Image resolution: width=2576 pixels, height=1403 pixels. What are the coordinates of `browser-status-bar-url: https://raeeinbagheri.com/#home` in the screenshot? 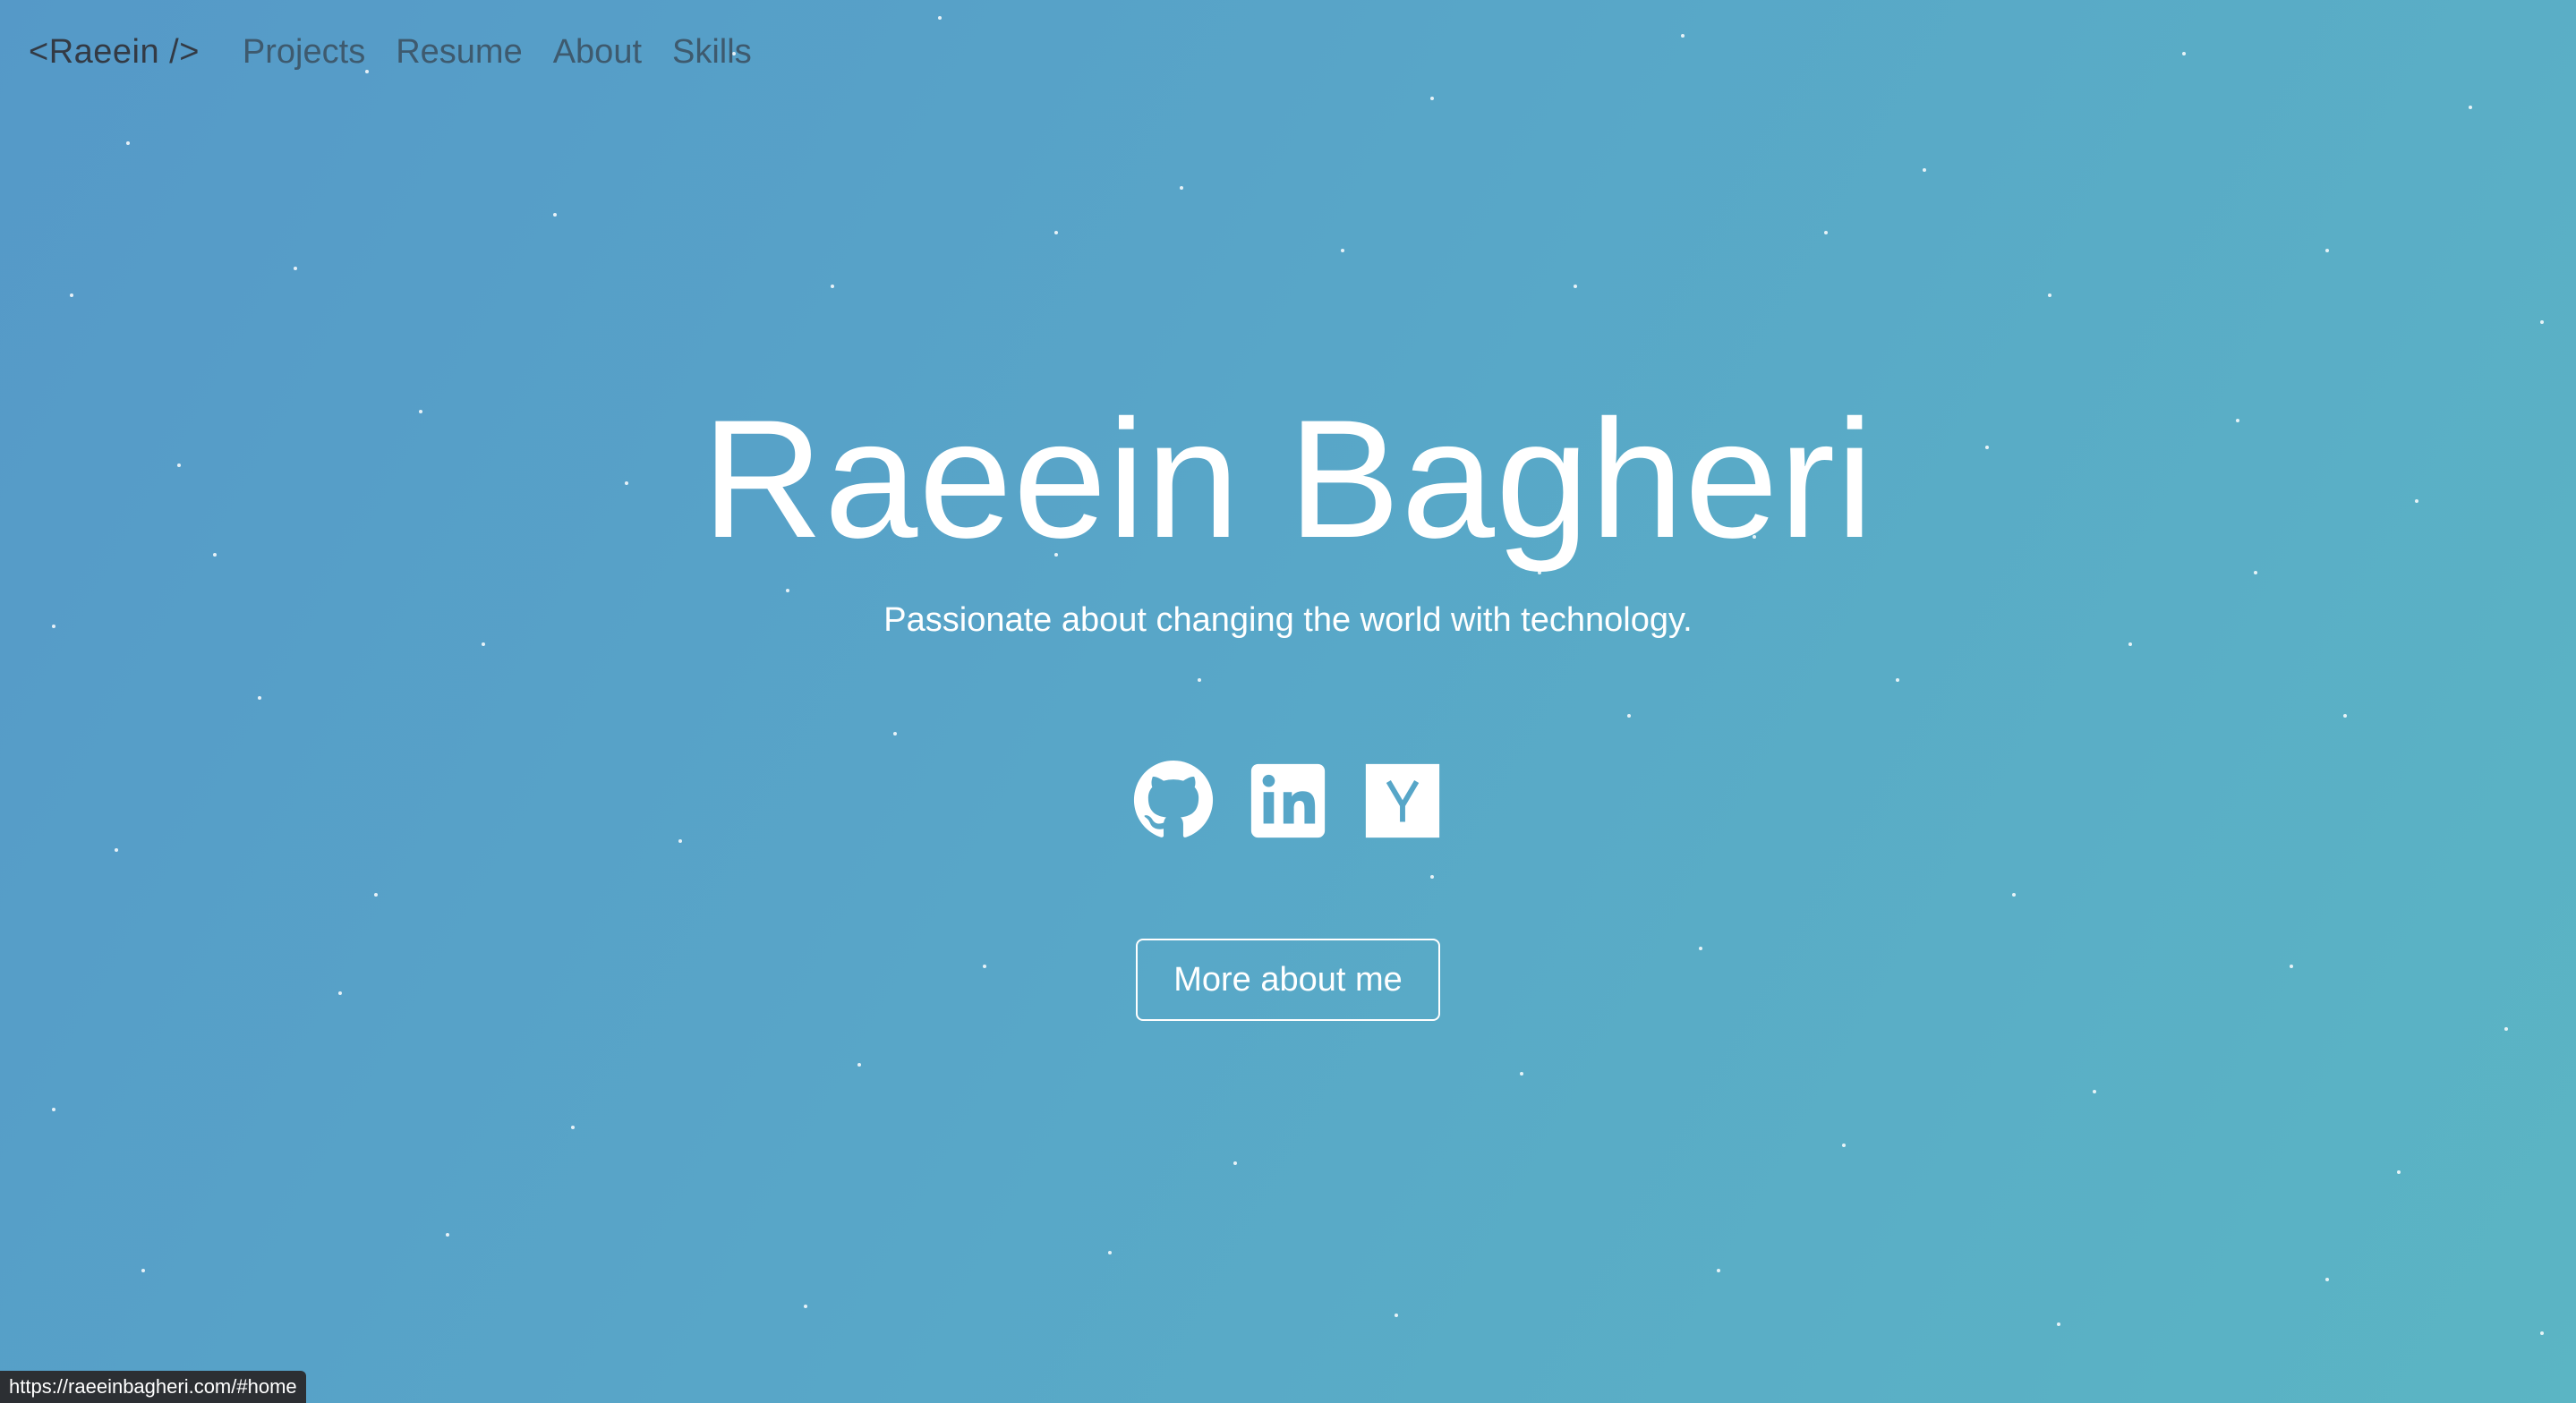 It's located at (153, 1387).